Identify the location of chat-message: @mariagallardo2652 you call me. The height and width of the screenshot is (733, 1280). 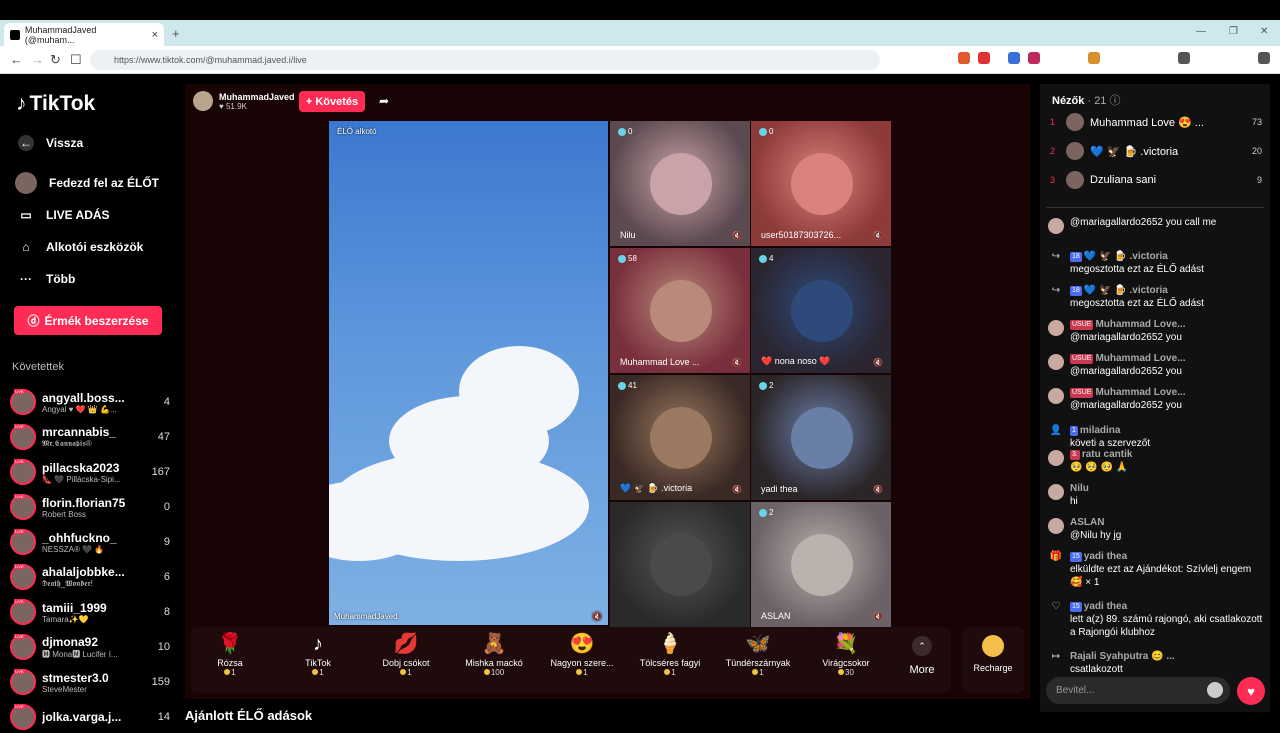
(1157, 225).